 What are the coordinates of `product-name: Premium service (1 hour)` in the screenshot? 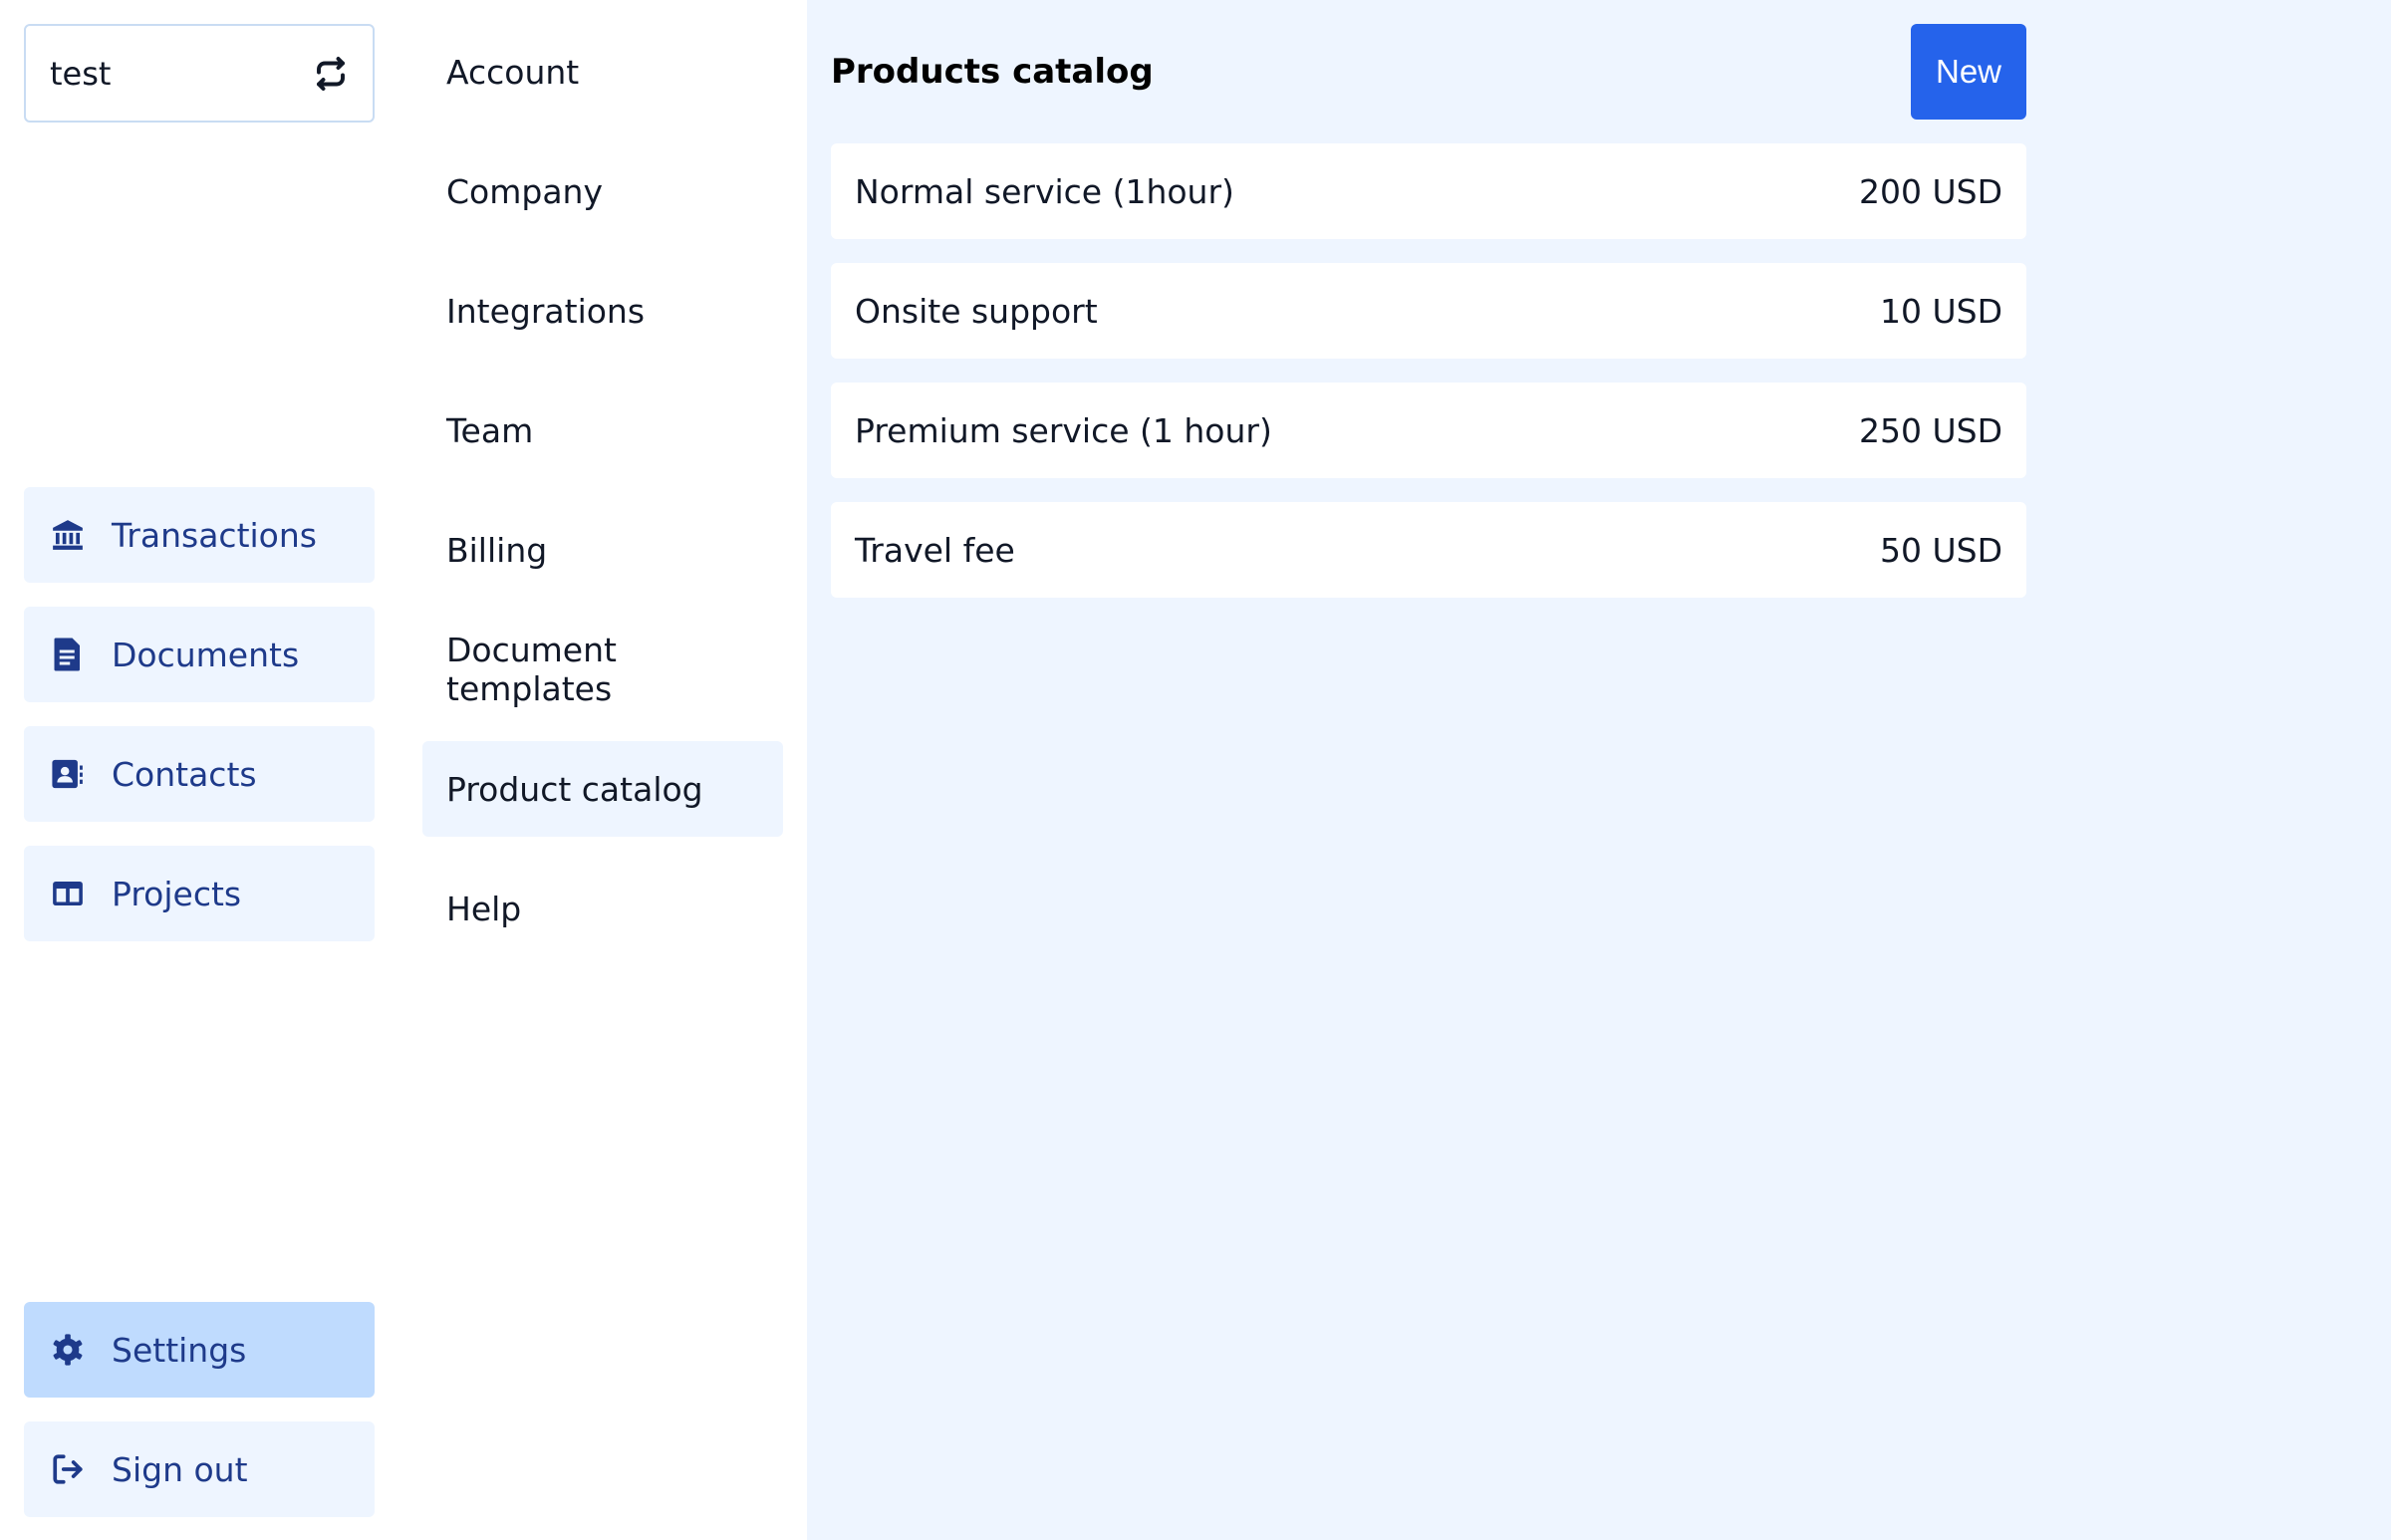 It's located at (1063, 430).